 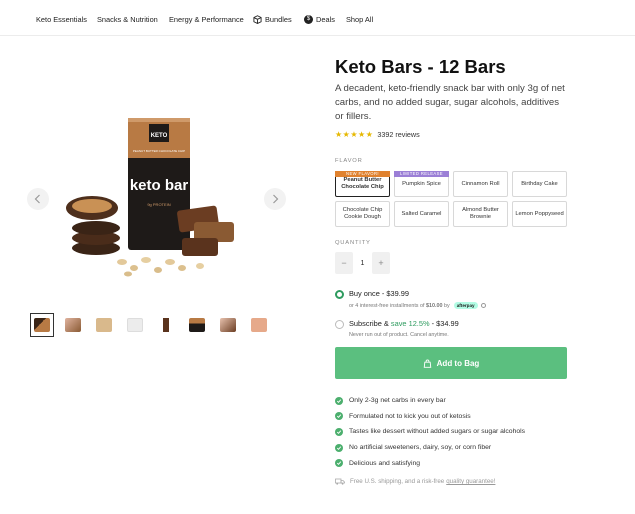 I want to click on wrapper-brand: KETO, so click(x=159, y=136).